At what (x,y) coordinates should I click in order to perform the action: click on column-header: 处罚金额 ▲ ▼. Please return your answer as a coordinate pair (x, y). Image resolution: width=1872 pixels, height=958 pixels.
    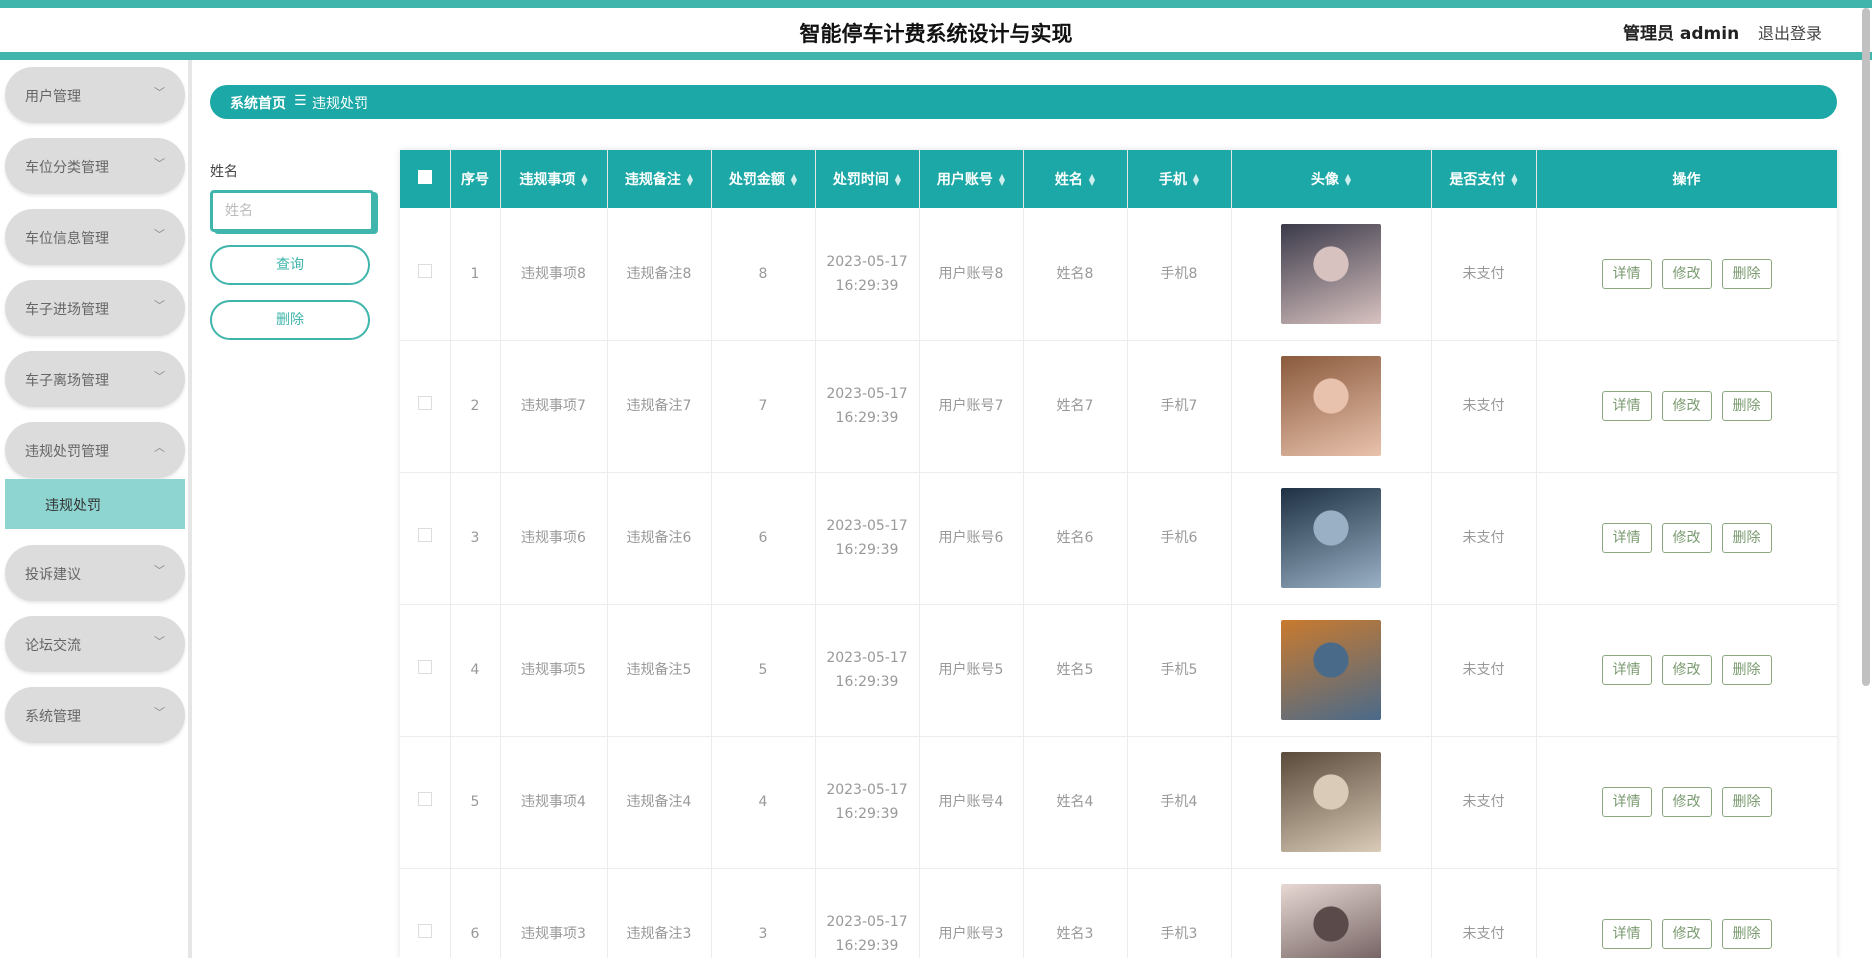
    Looking at the image, I should click on (763, 179).